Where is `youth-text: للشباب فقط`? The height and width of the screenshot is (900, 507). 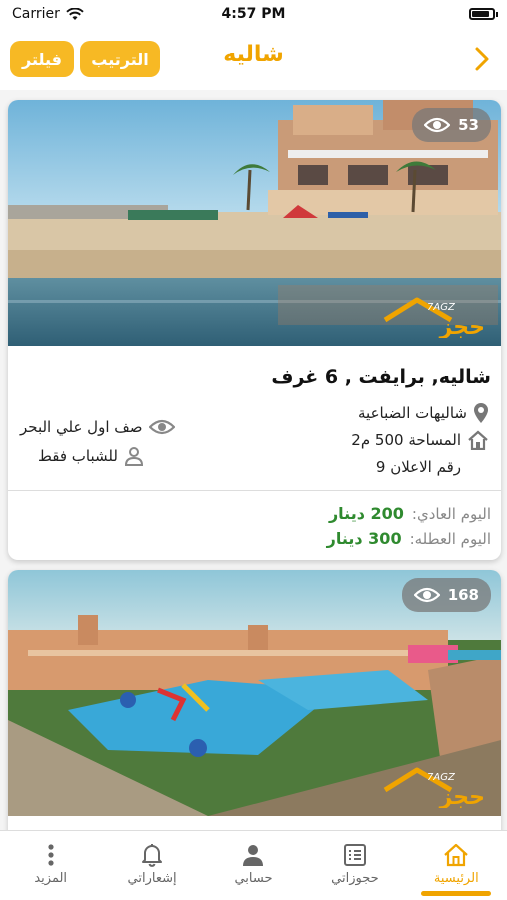 youth-text: للشباب فقط is located at coordinates (78, 456).